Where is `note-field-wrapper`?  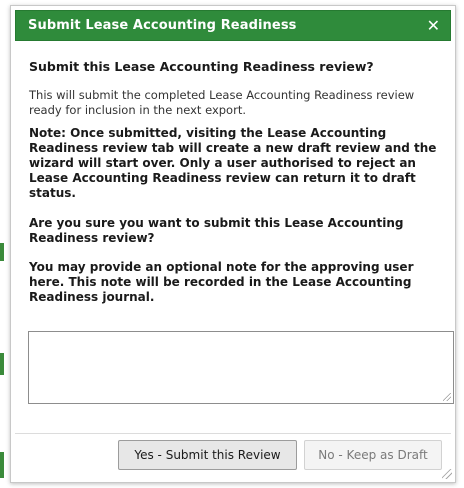 note-field-wrapper is located at coordinates (241, 367).